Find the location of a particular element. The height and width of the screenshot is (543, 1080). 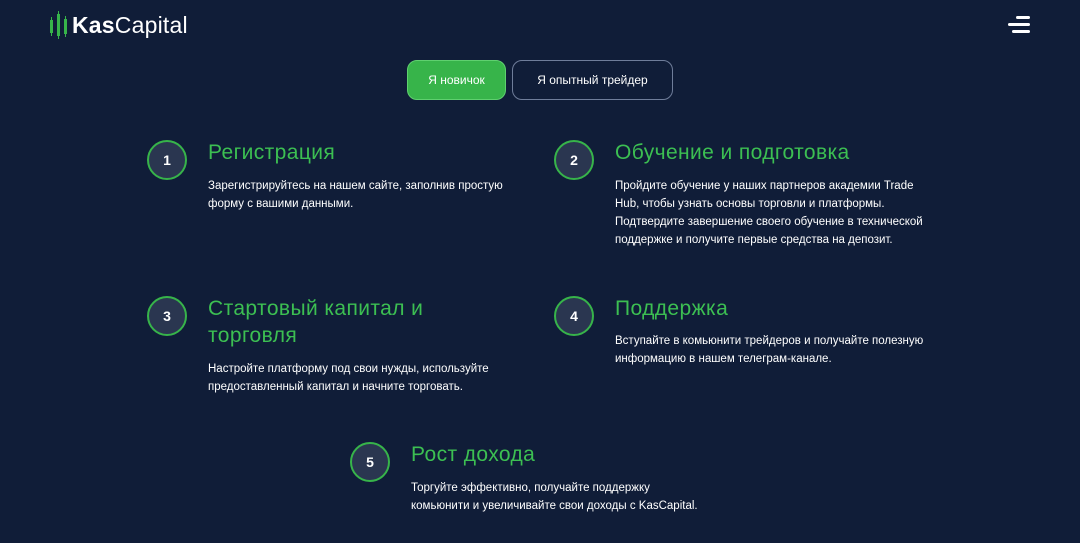

candlestick-logo-icon is located at coordinates (58, 25).